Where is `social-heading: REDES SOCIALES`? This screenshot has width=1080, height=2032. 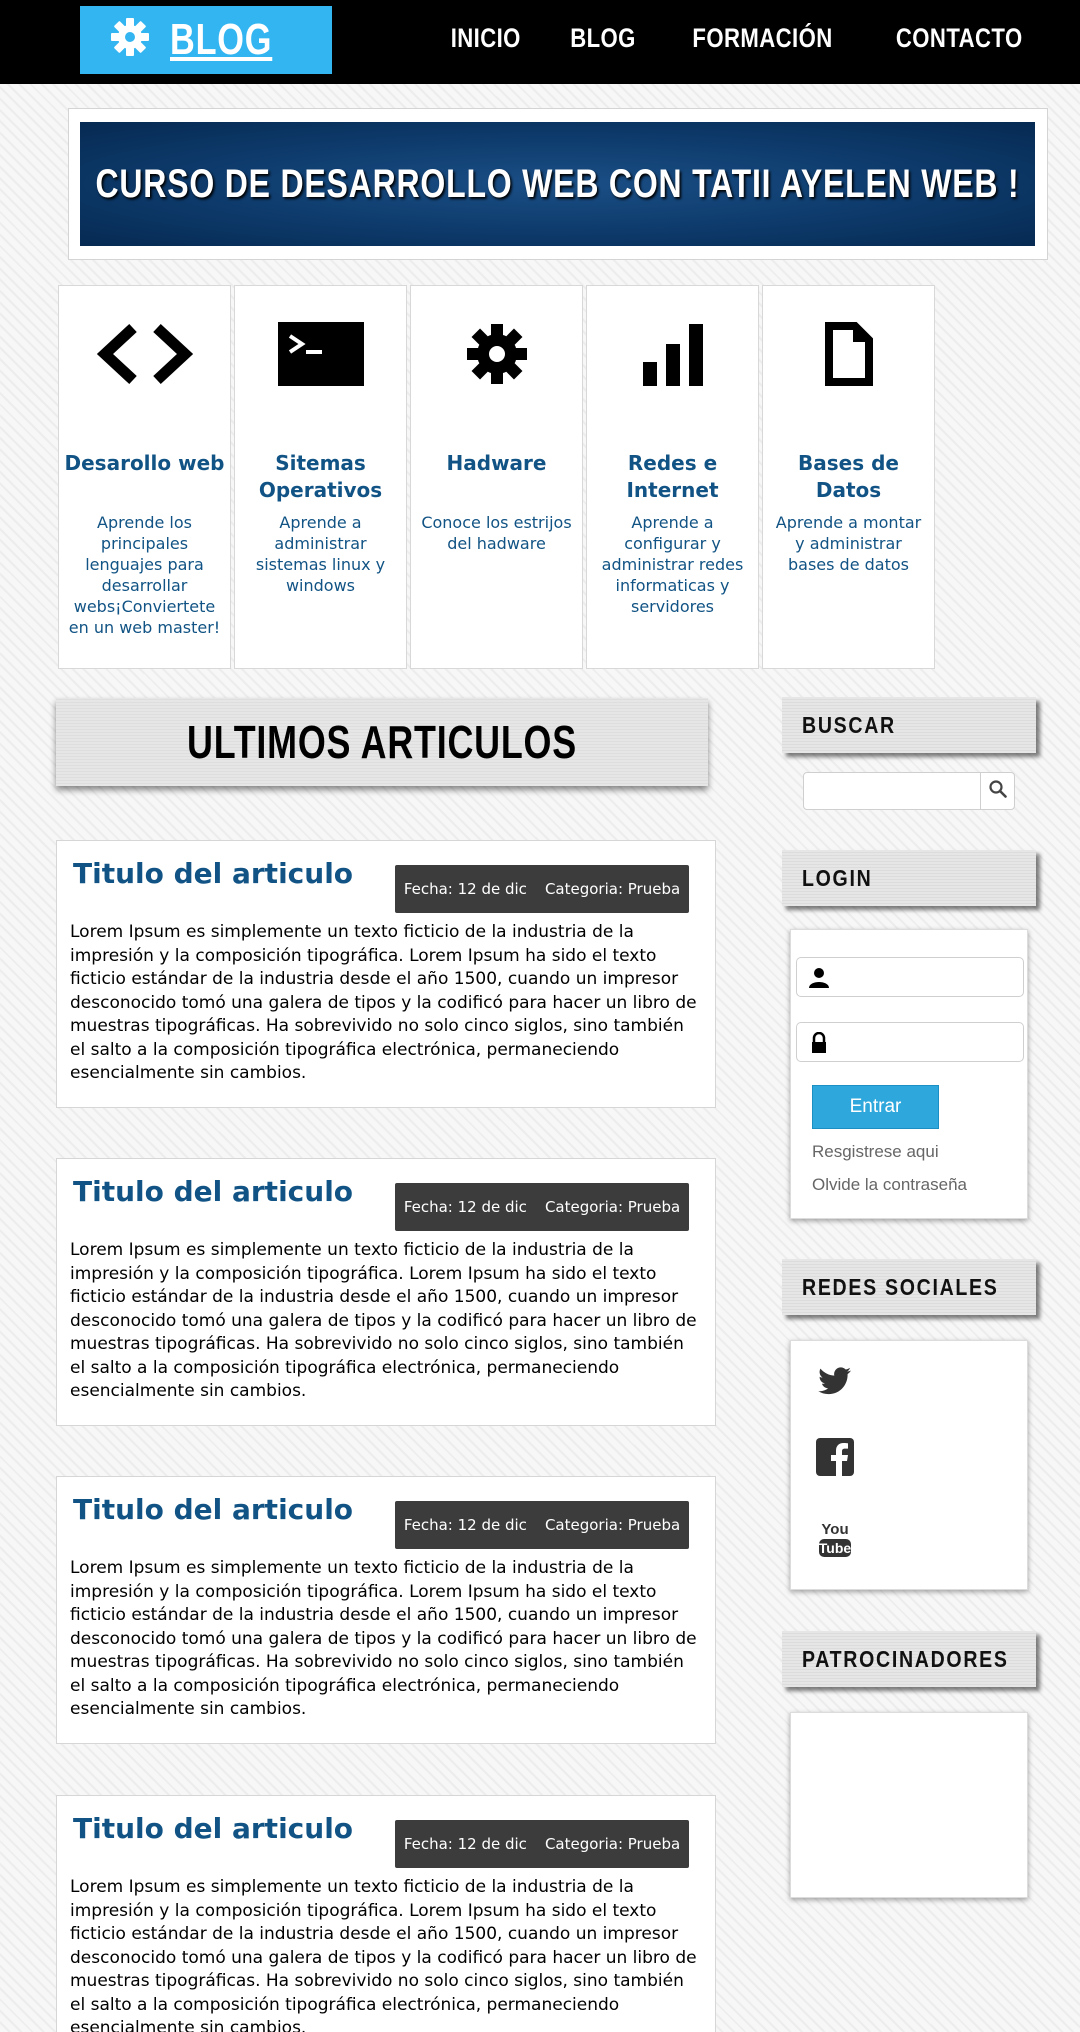 social-heading: REDES SOCIALES is located at coordinates (909, 1287).